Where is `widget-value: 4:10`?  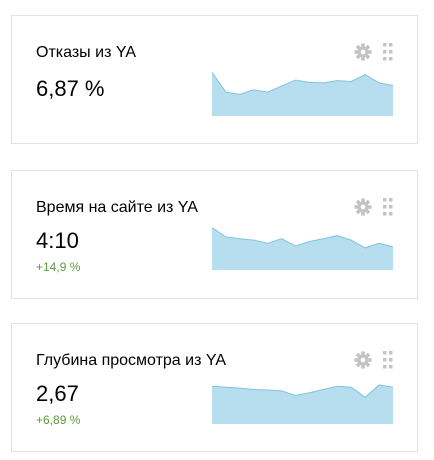 widget-value: 4:10 is located at coordinates (57, 240).